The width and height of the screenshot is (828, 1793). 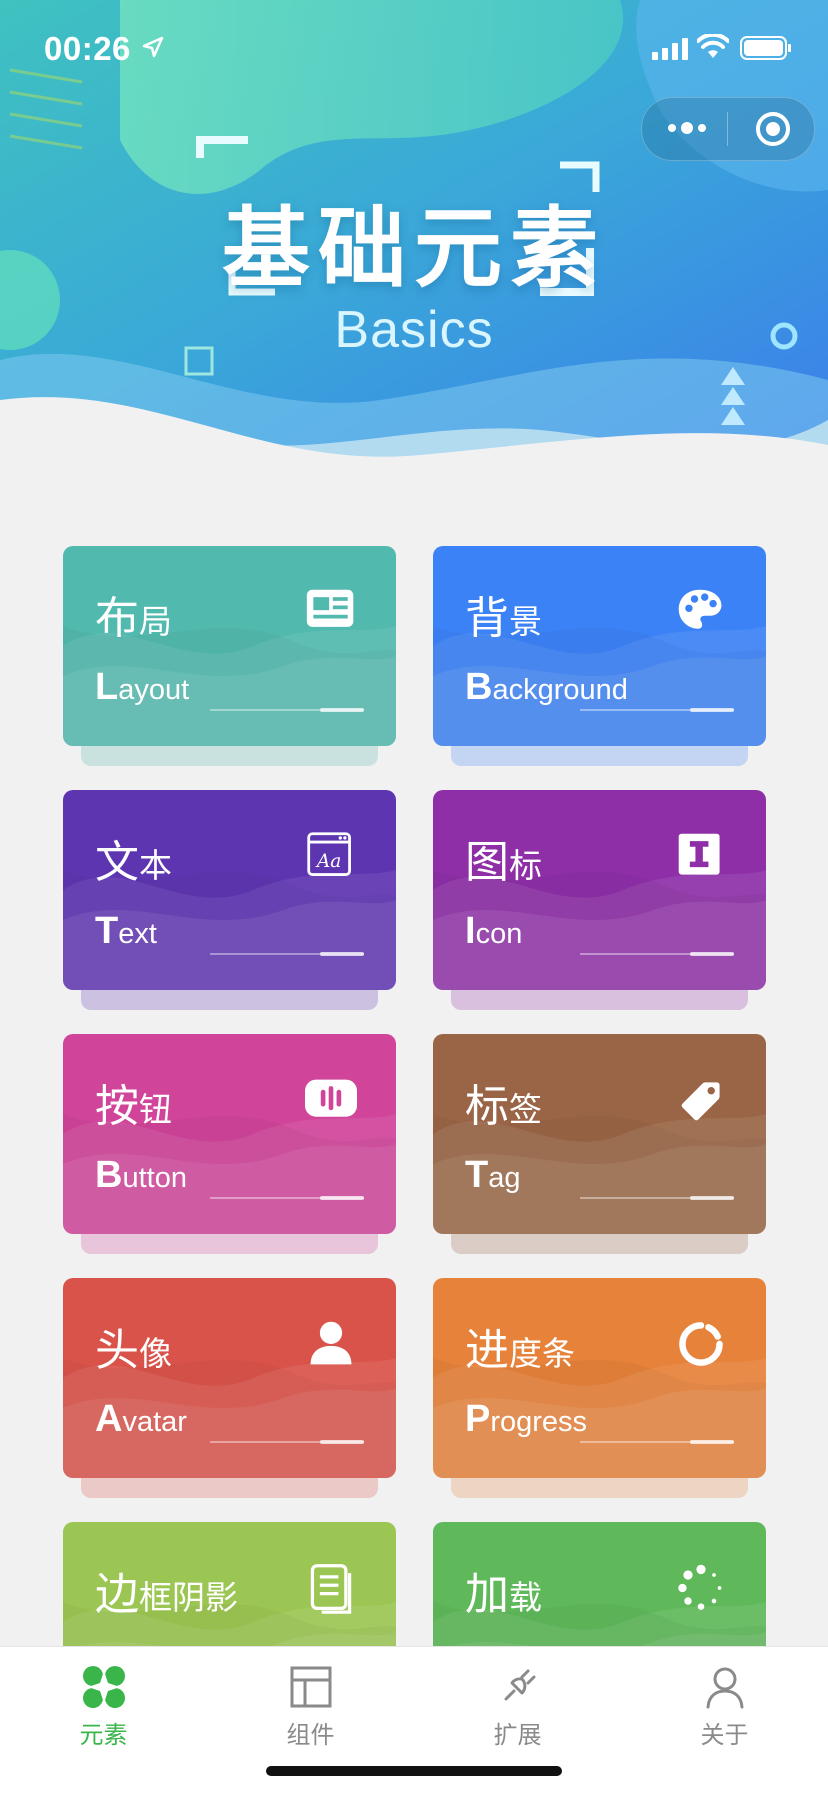 I want to click on card-title-cn-main: 布, so click(x=117, y=618).